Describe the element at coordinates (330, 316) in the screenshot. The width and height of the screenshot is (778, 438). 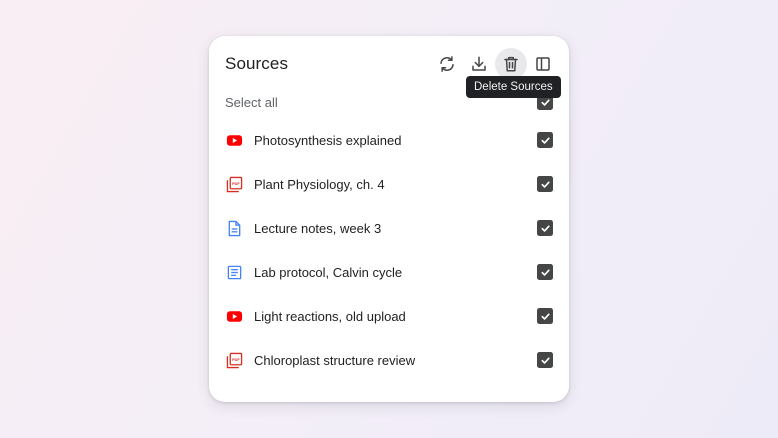
I see `source-label: Light reactions, old upload` at that location.